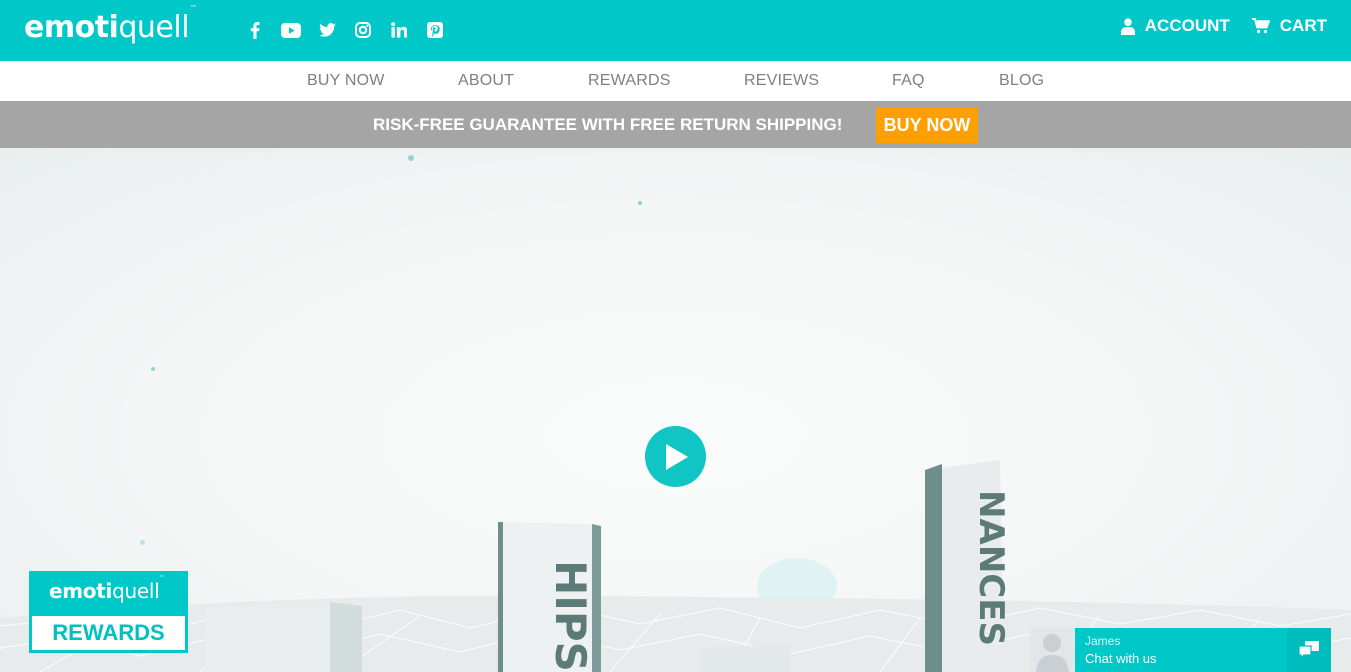  What do you see at coordinates (71, 27) in the screenshot?
I see `logo-text-emoti: emoti` at bounding box center [71, 27].